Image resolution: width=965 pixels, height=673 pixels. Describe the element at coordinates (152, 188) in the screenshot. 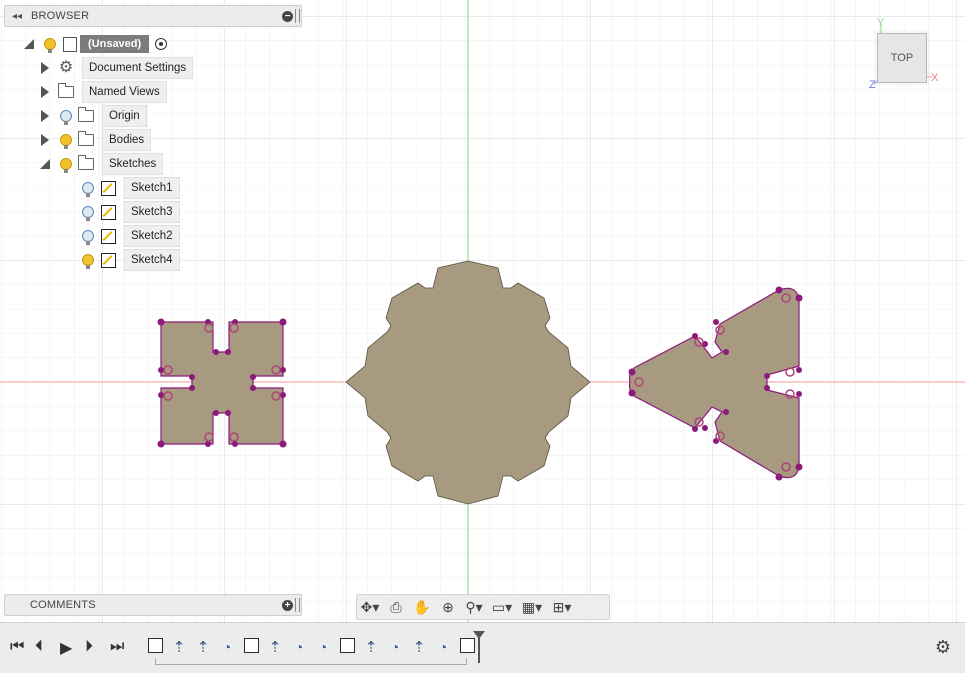

I see `tree-item-label: Sketch1` at that location.